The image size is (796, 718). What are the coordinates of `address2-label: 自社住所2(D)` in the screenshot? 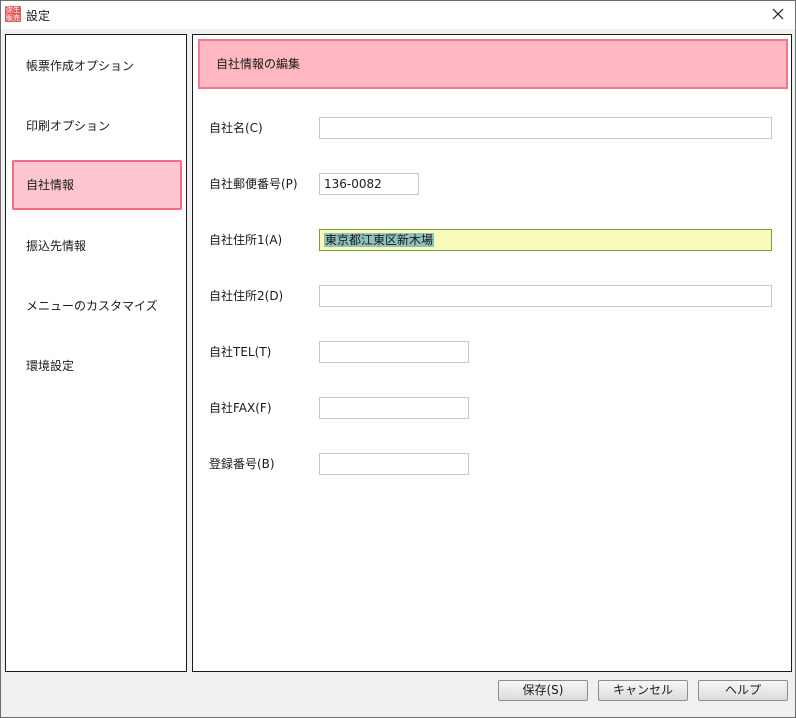 It's located at (246, 296).